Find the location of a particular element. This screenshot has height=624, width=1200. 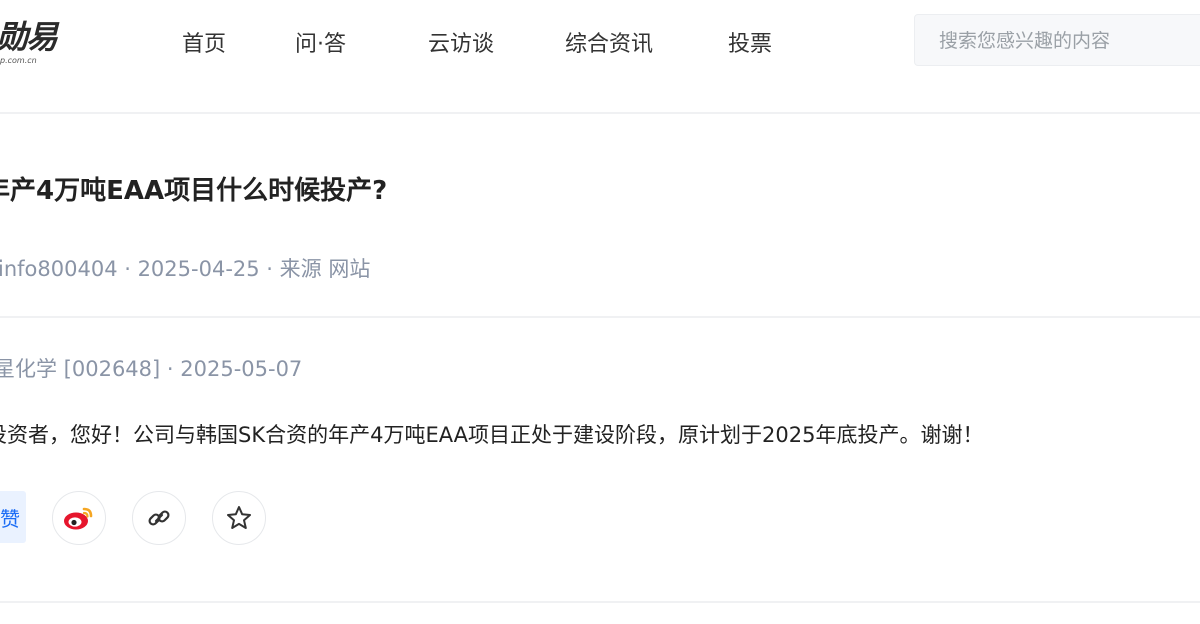

like-button: 赞 is located at coordinates (13, 517).